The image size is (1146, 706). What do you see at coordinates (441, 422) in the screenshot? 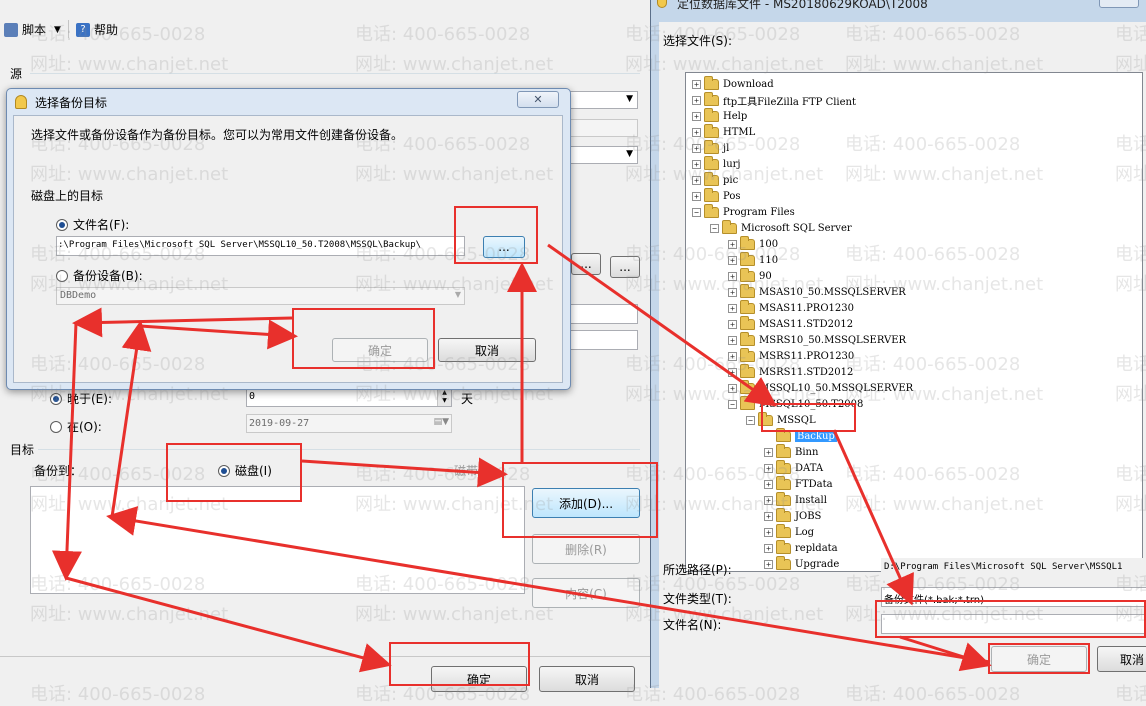
I see `calendar-icon: ▤▼` at bounding box center [441, 422].